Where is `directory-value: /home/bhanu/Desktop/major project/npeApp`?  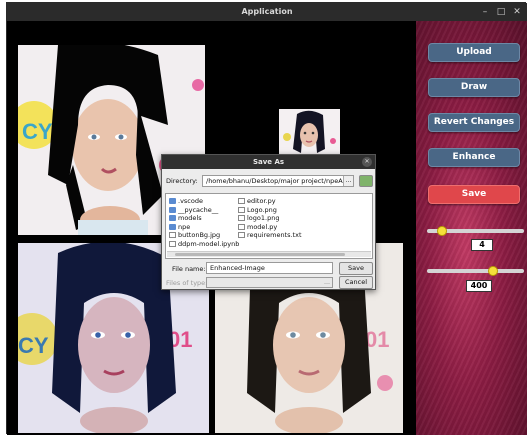
directory-value: /home/bhanu/Desktop/major project/npeApp is located at coordinates (278, 181).